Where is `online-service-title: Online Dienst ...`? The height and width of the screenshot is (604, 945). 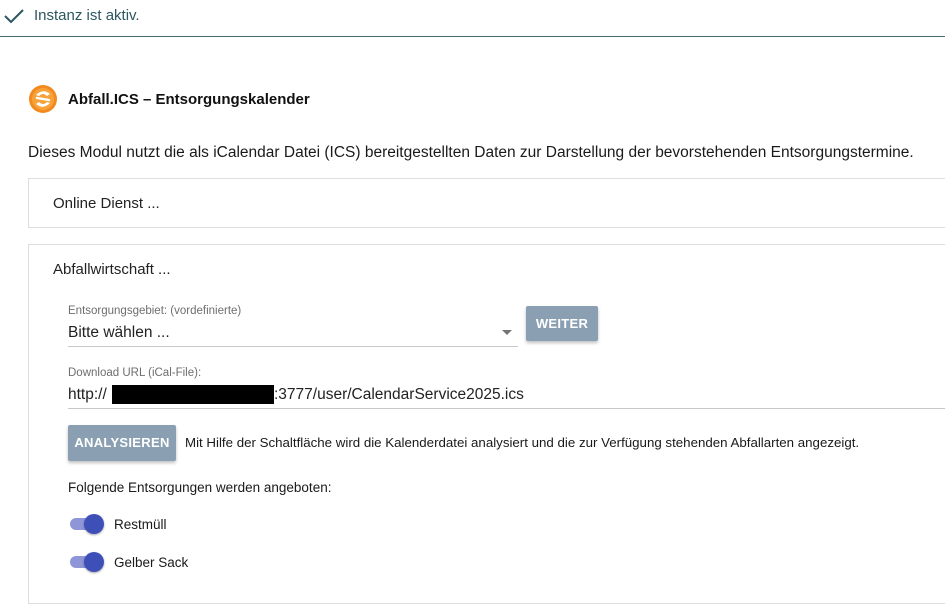 online-service-title: Online Dienst ... is located at coordinates (106, 203).